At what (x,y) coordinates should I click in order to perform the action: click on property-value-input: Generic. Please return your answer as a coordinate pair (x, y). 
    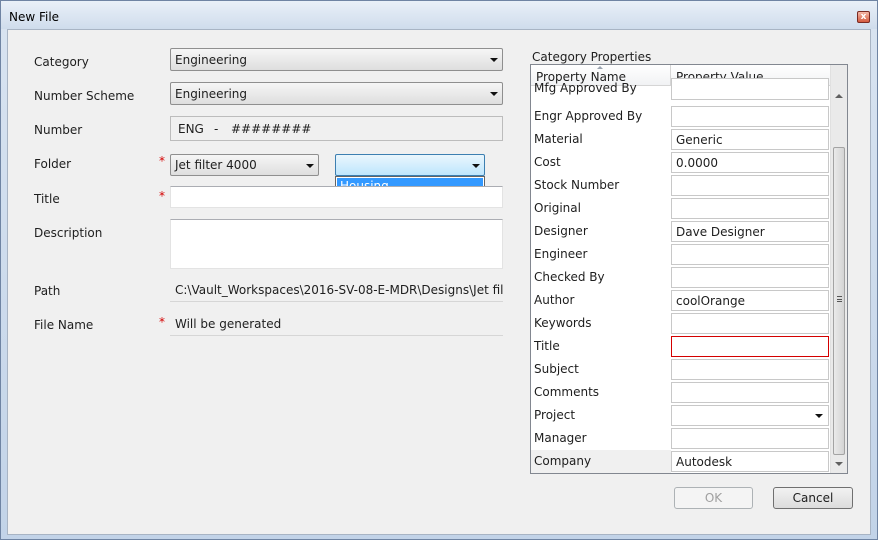
    Looking at the image, I should click on (750, 139).